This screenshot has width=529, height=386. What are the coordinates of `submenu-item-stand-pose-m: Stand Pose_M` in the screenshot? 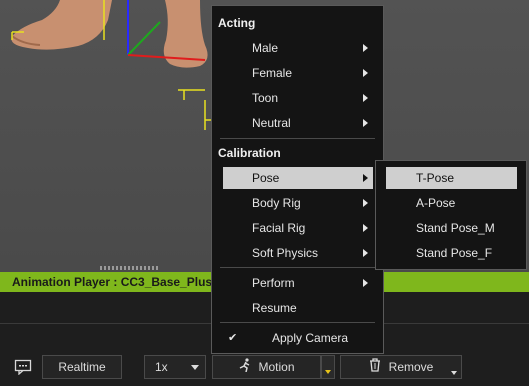 It's located at (451, 228).